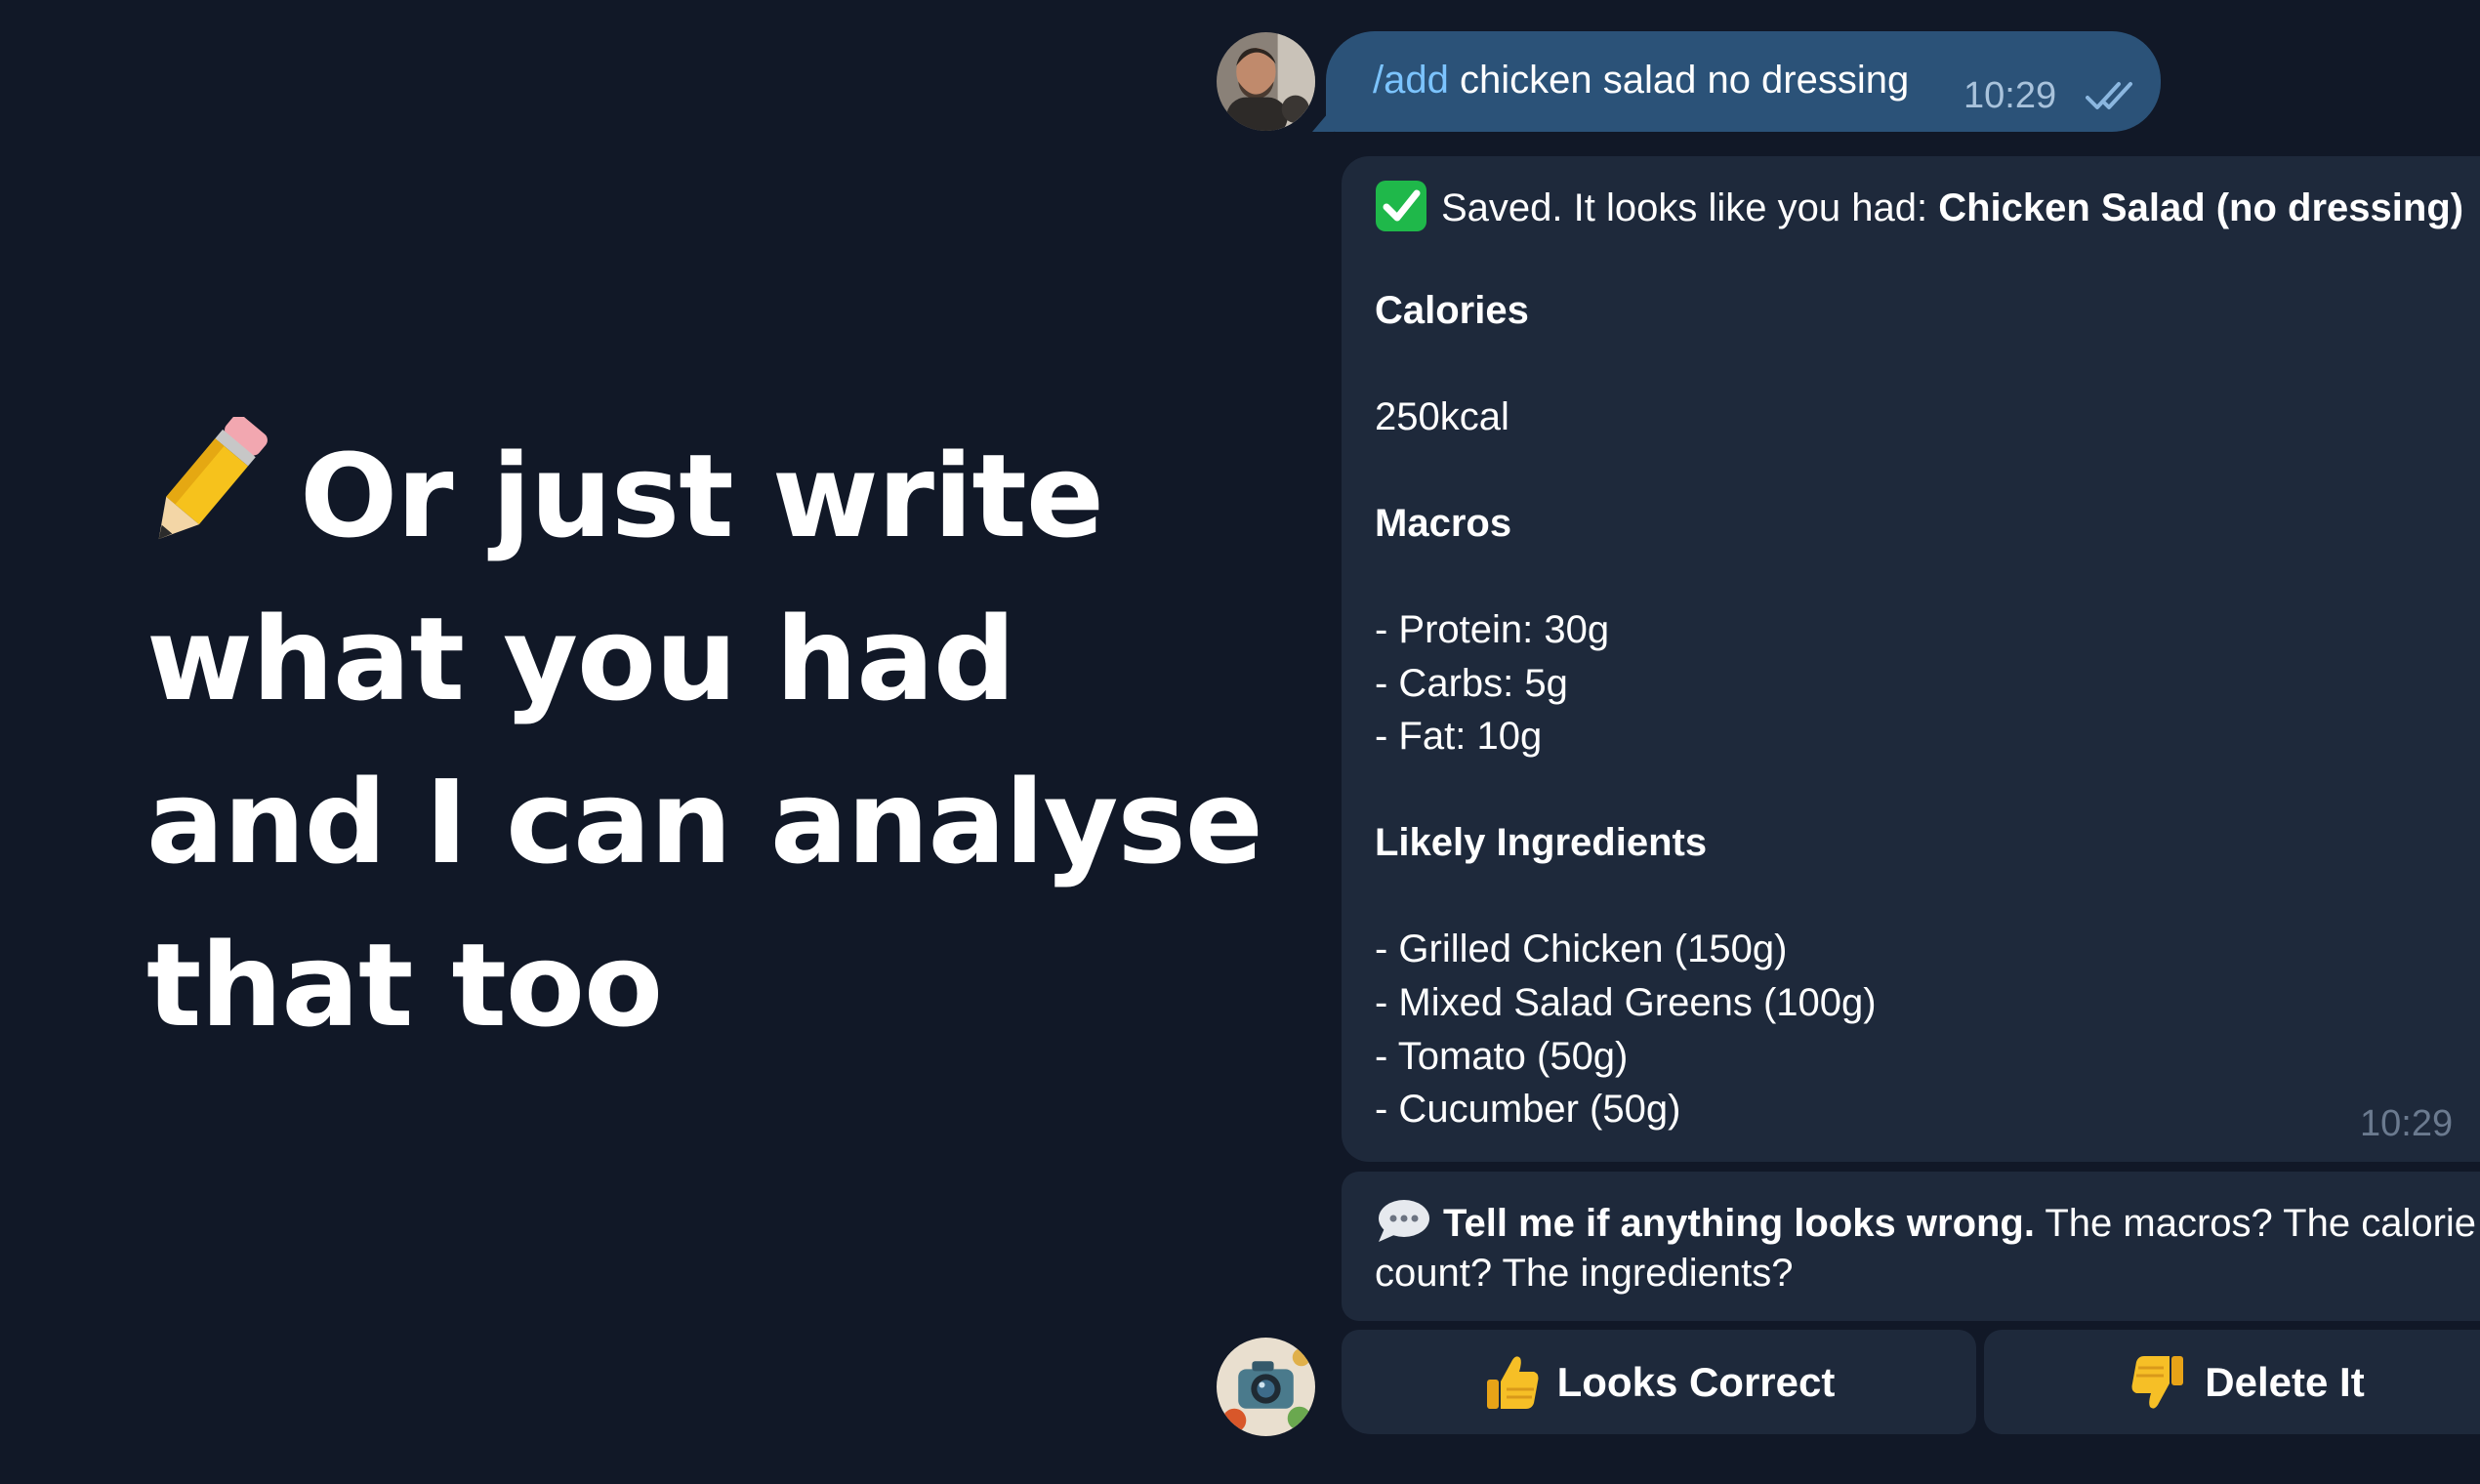 The width and height of the screenshot is (2480, 1484). I want to click on bubble-tail, so click(1323, 119).